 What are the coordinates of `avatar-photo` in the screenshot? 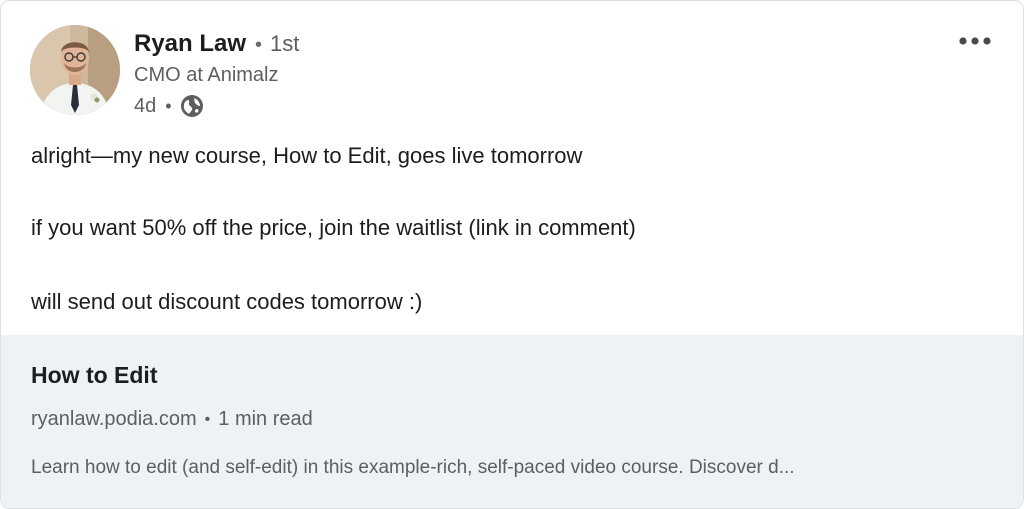 It's located at (75, 70).